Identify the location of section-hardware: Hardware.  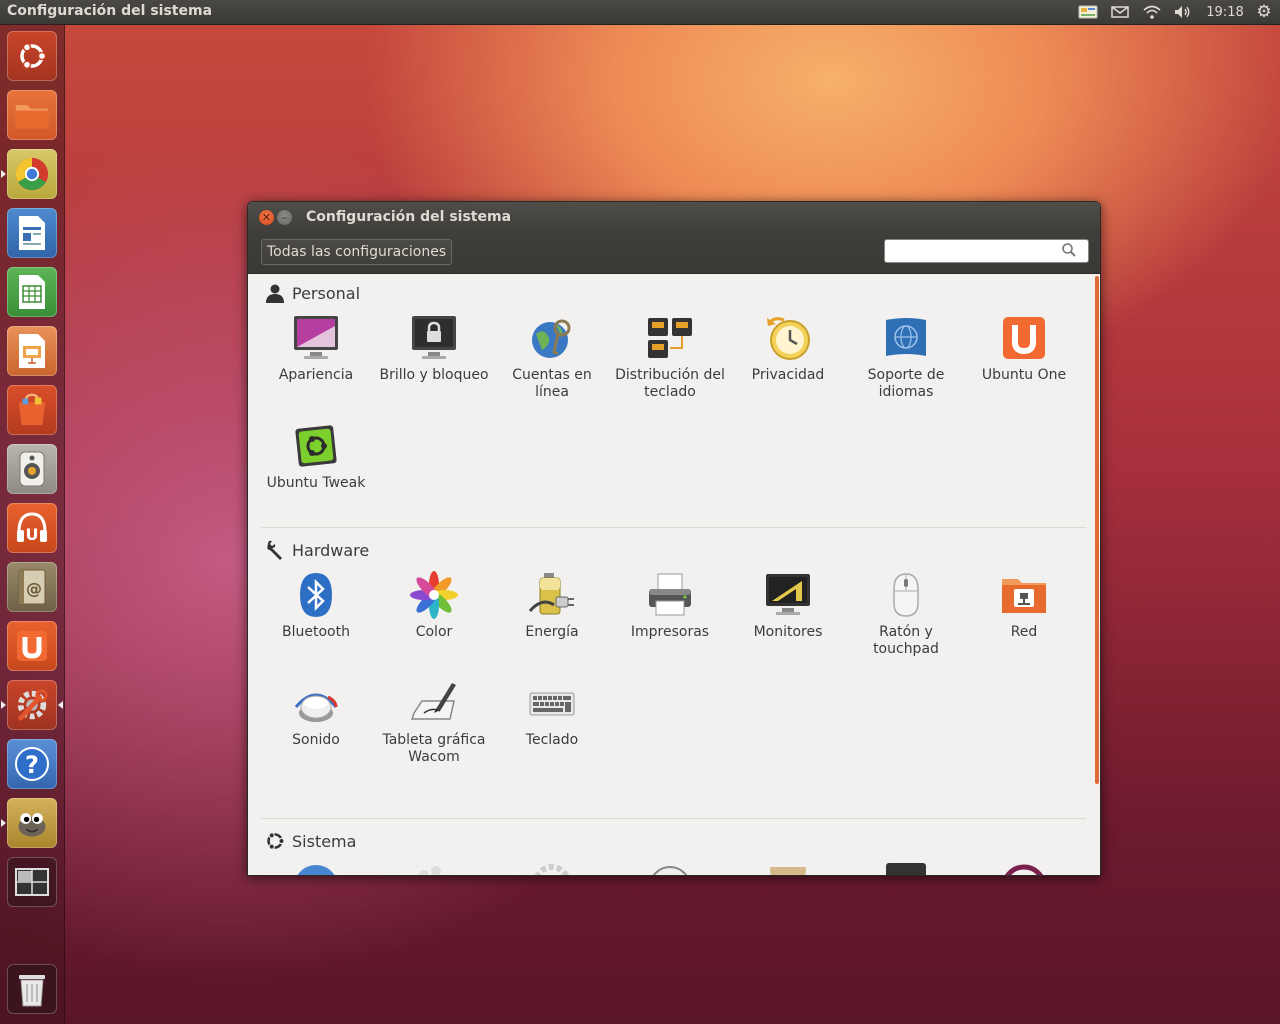
(316, 550).